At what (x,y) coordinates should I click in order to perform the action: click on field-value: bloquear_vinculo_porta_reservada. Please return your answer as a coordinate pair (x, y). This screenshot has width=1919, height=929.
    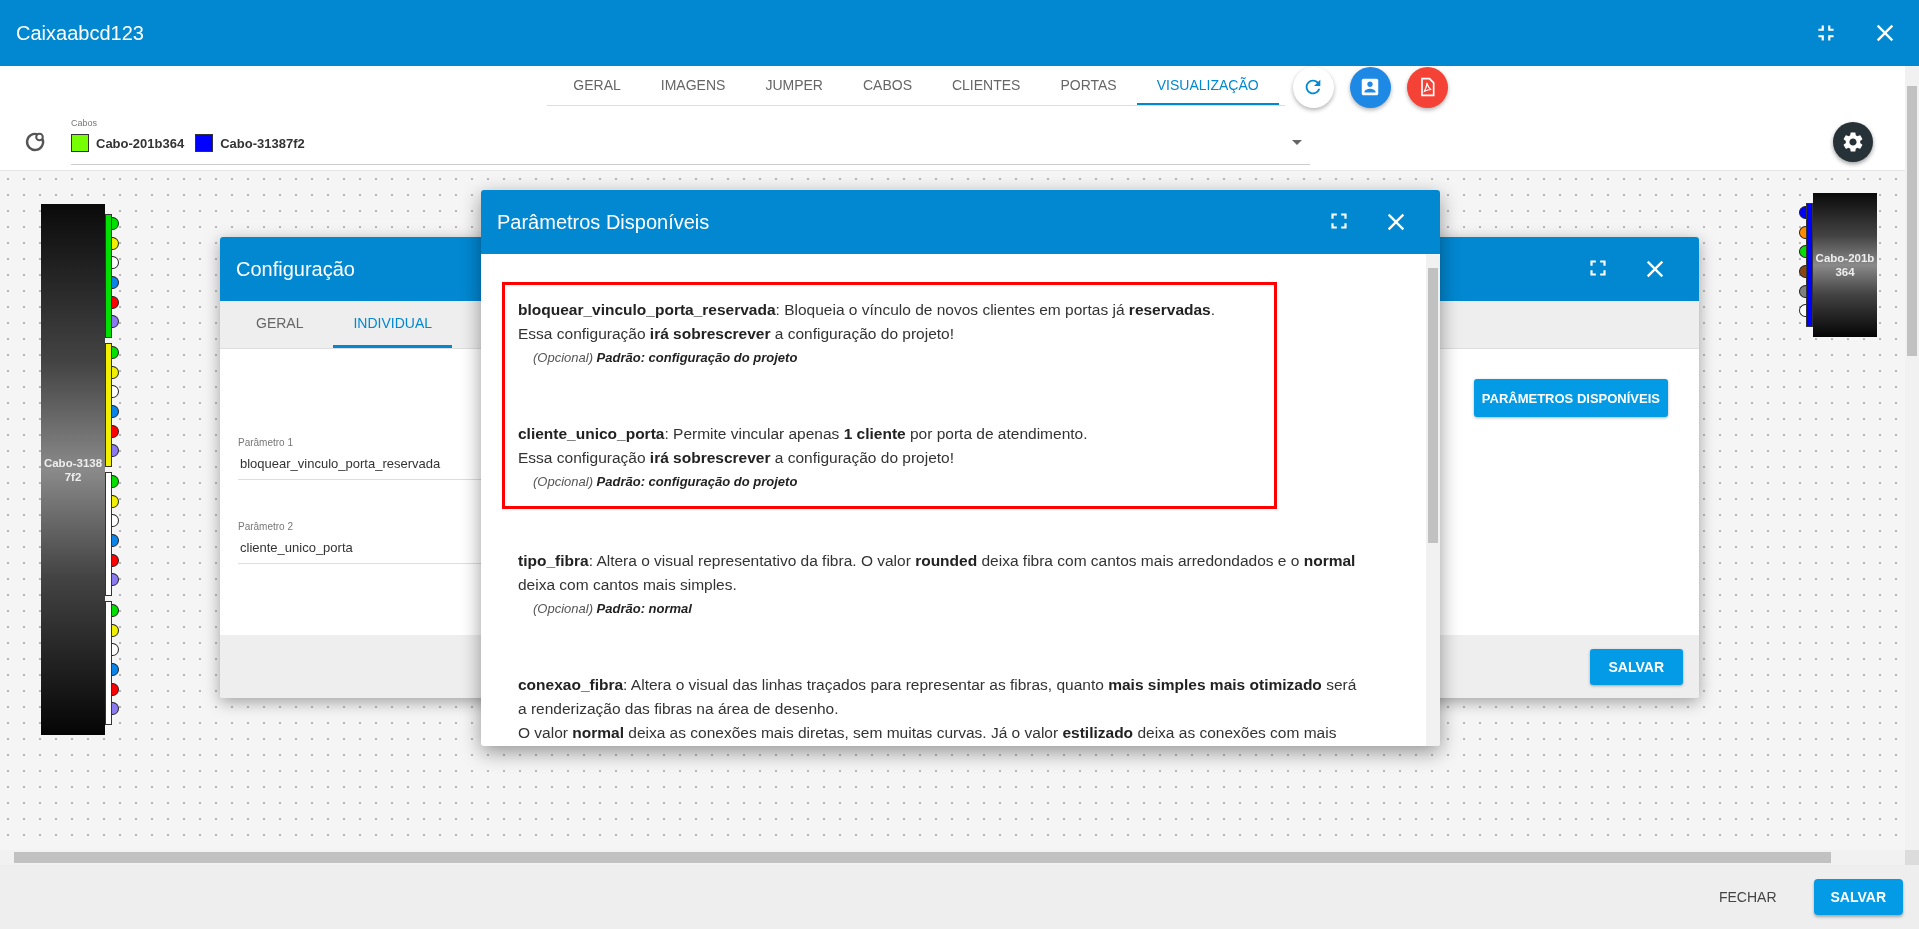
    Looking at the image, I should click on (340, 463).